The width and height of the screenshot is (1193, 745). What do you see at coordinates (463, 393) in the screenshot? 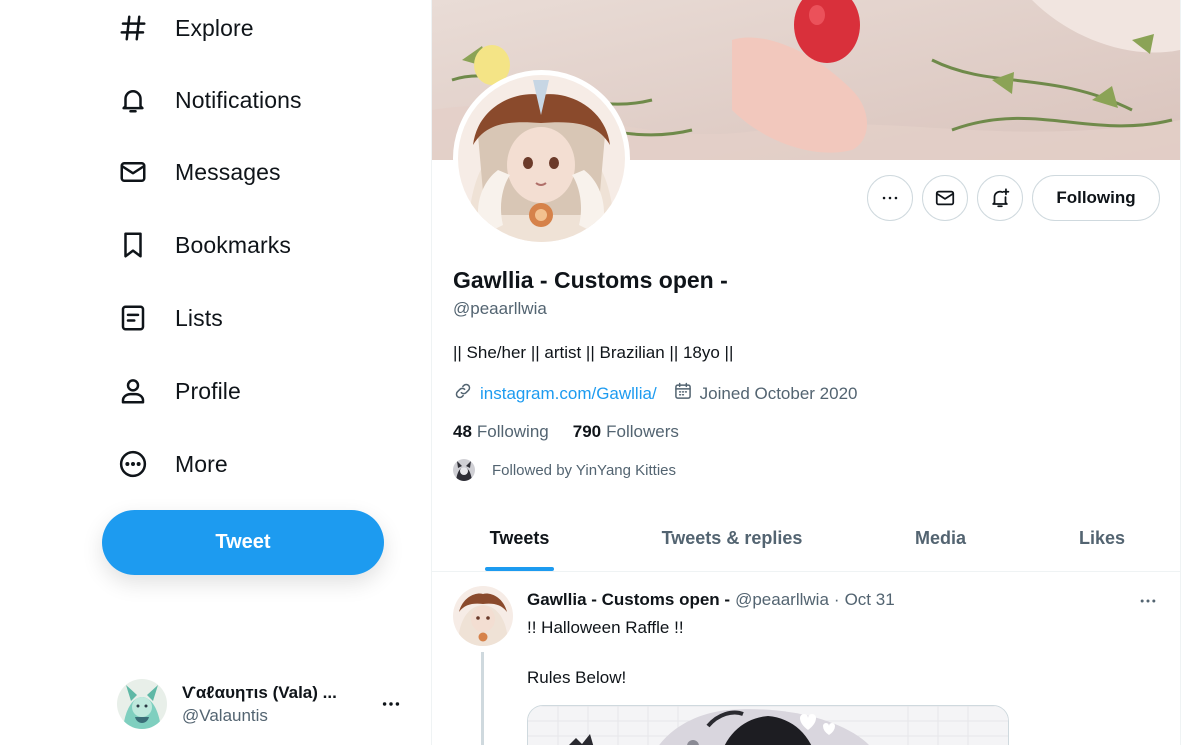
I see `link-icon` at bounding box center [463, 393].